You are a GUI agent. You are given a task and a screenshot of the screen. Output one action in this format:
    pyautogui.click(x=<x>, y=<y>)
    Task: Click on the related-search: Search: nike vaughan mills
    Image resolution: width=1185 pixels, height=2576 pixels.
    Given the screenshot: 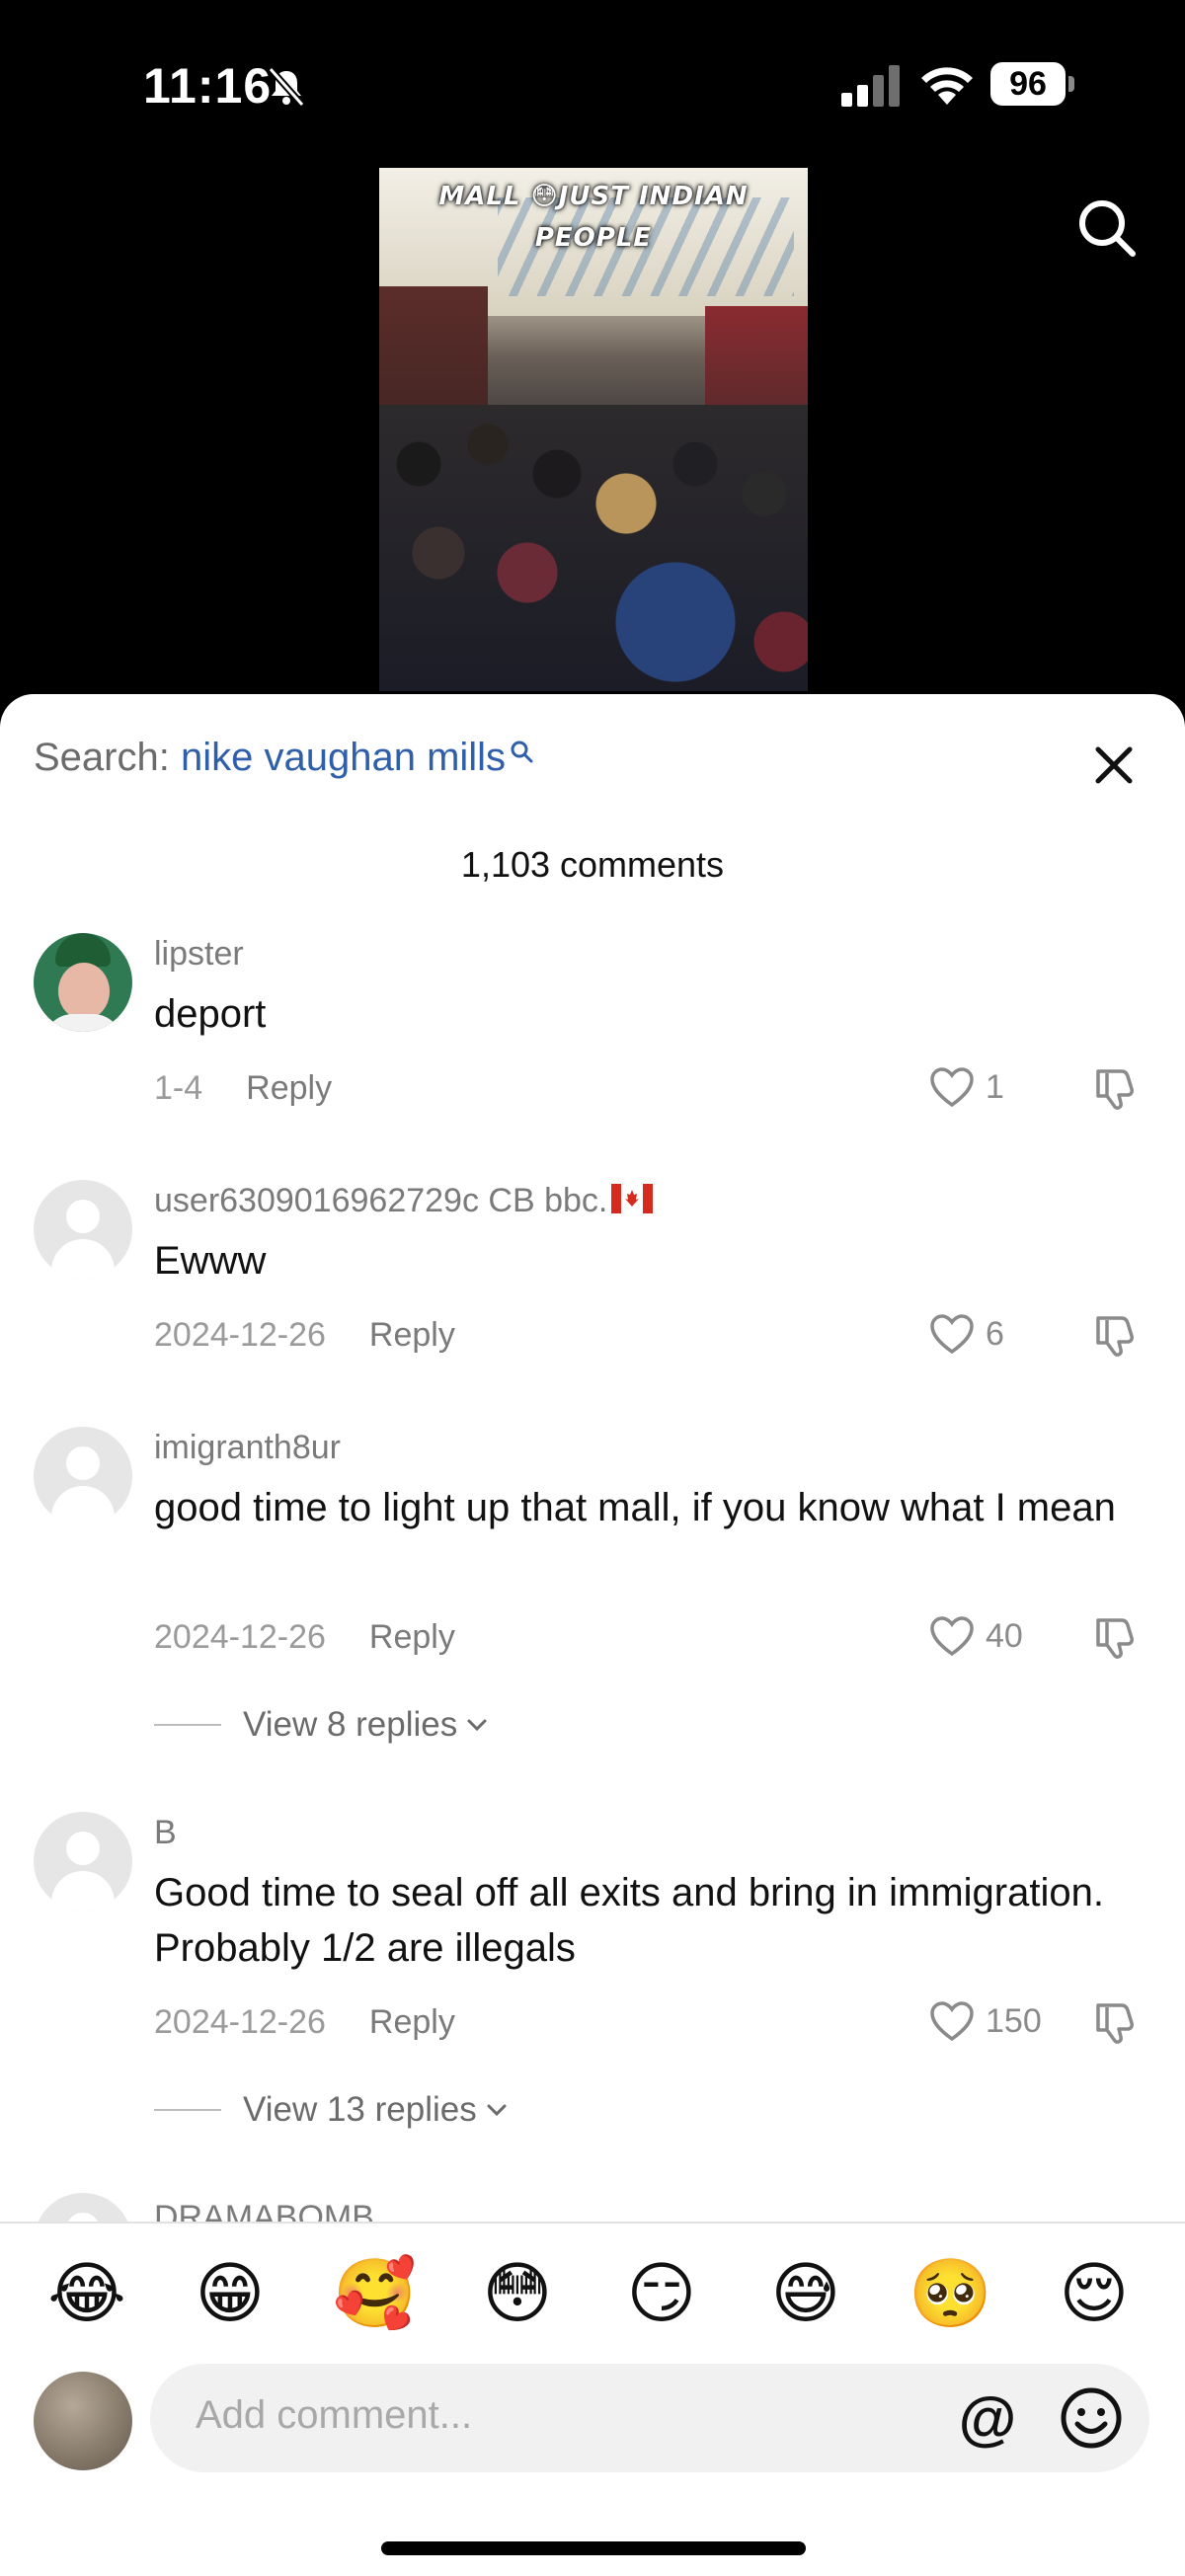 What is the action you would take?
    pyautogui.click(x=283, y=765)
    